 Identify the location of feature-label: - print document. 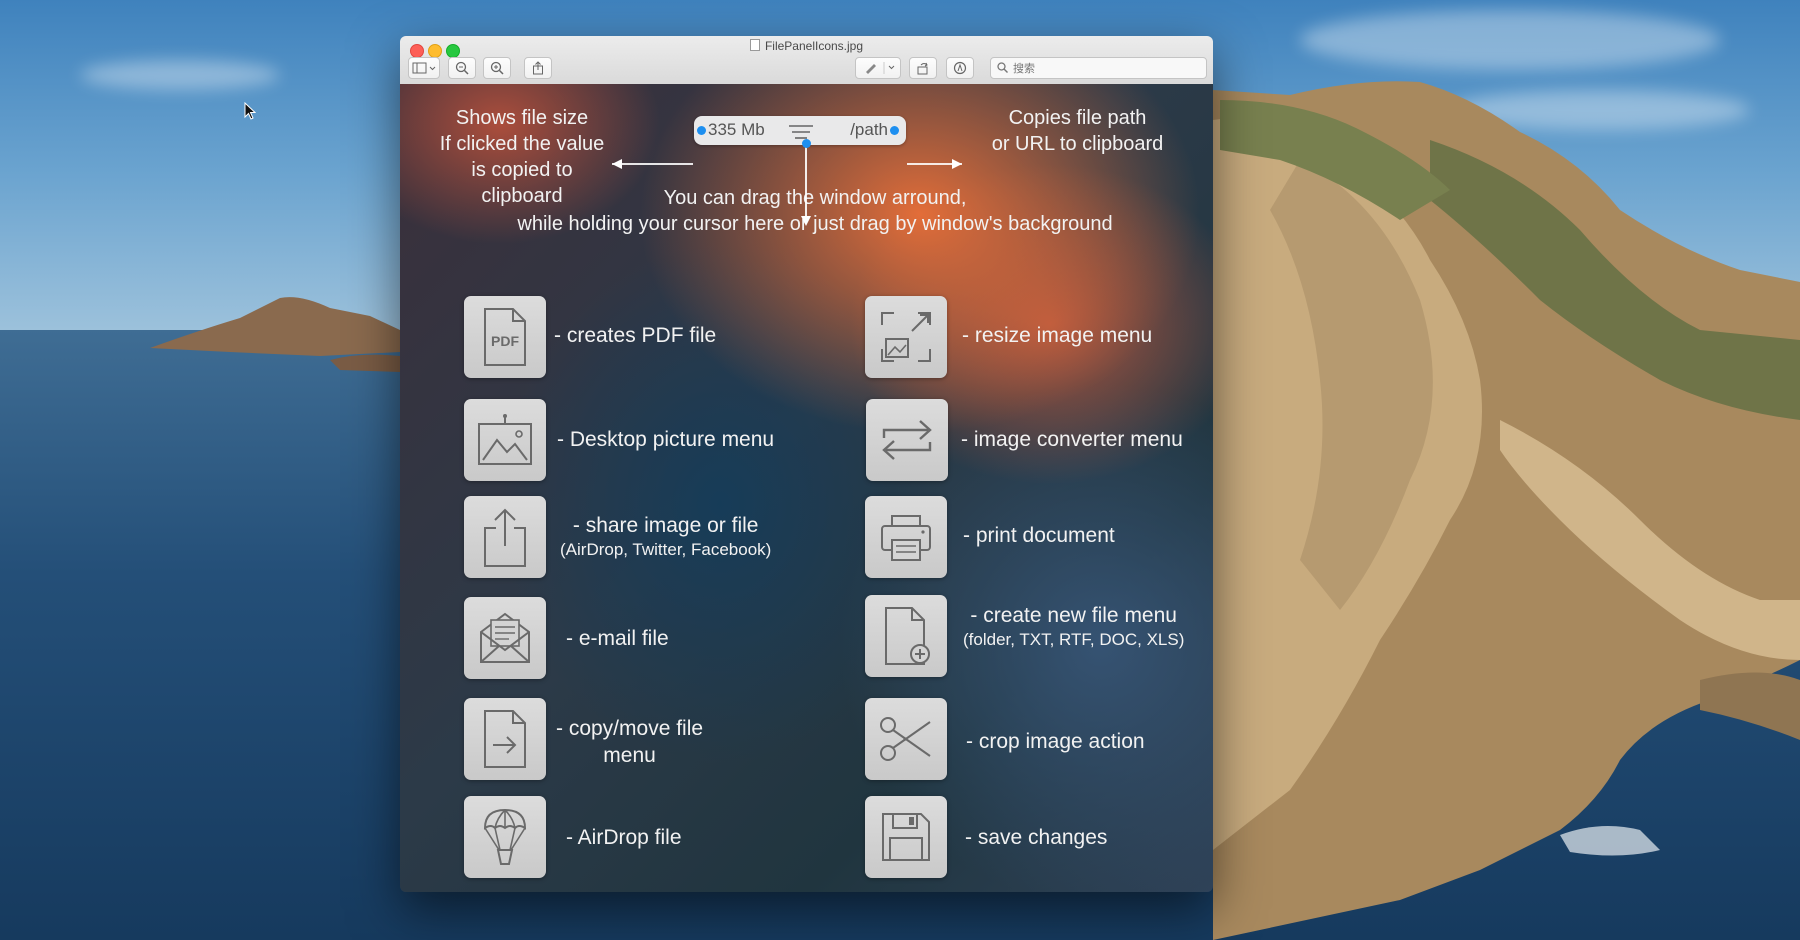
(1039, 535).